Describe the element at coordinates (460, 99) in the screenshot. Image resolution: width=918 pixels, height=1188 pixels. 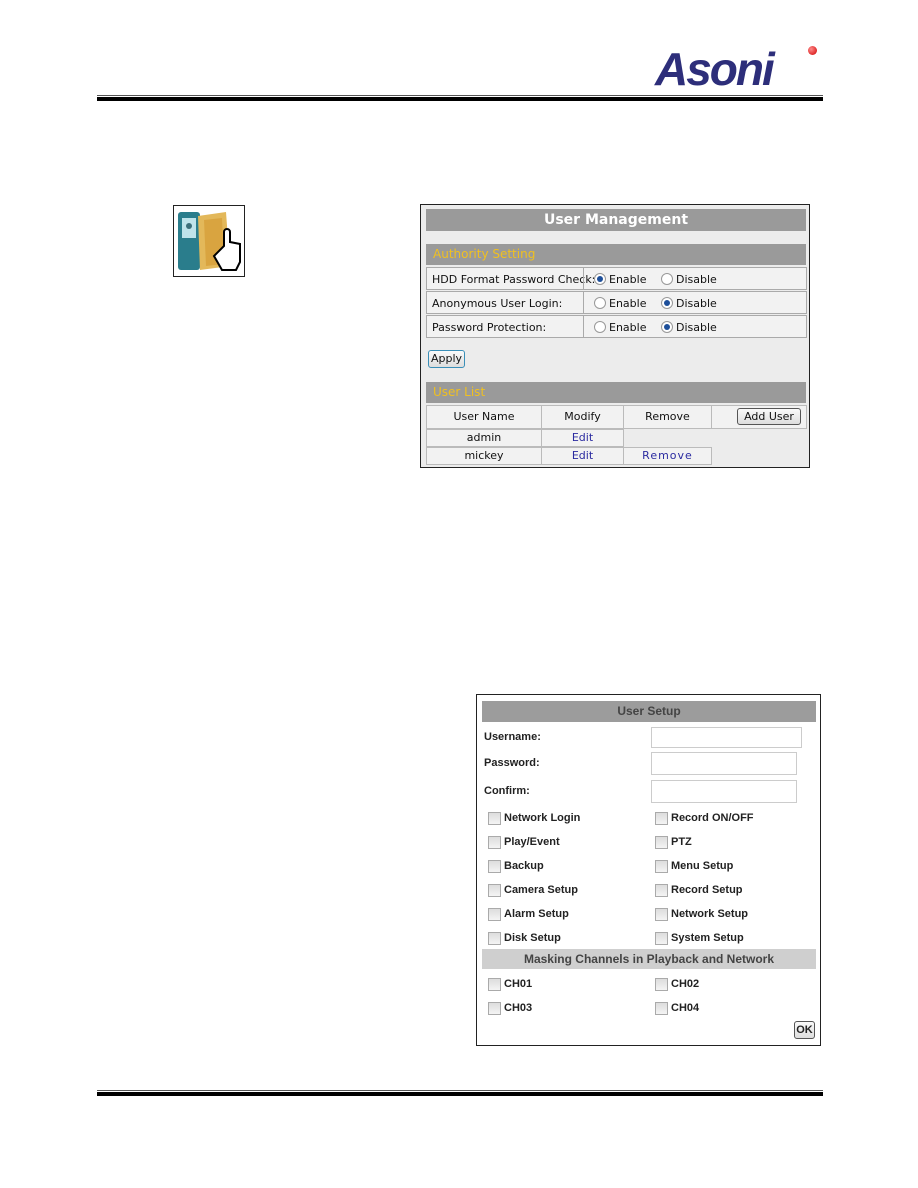
I see `header-rule` at that location.